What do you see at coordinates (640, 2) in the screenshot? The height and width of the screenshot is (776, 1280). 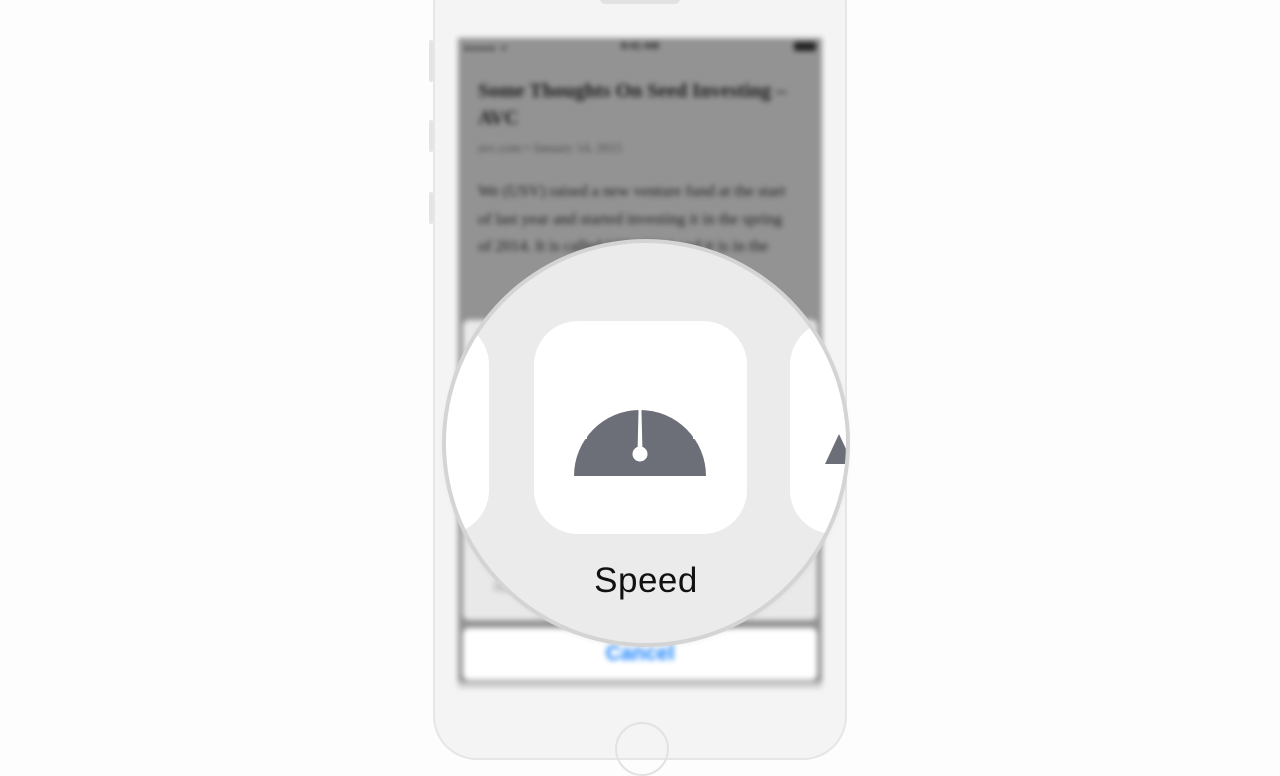 I see `phone-speaker` at bounding box center [640, 2].